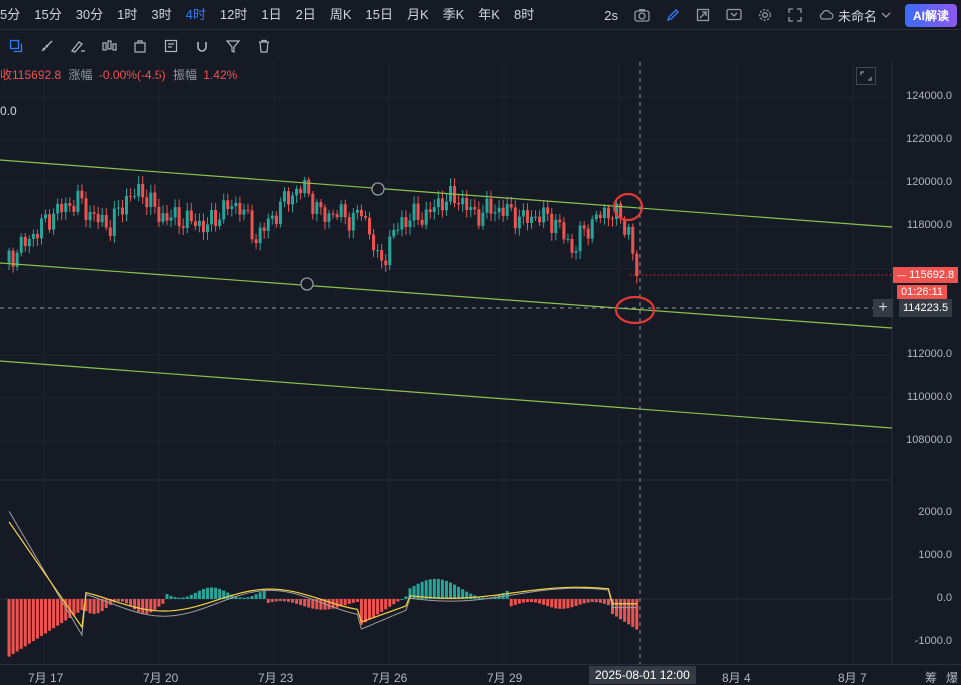 The width and height of the screenshot is (961, 685). Describe the element at coordinates (322, 574) in the screenshot. I see `macd-dif-line` at that location.